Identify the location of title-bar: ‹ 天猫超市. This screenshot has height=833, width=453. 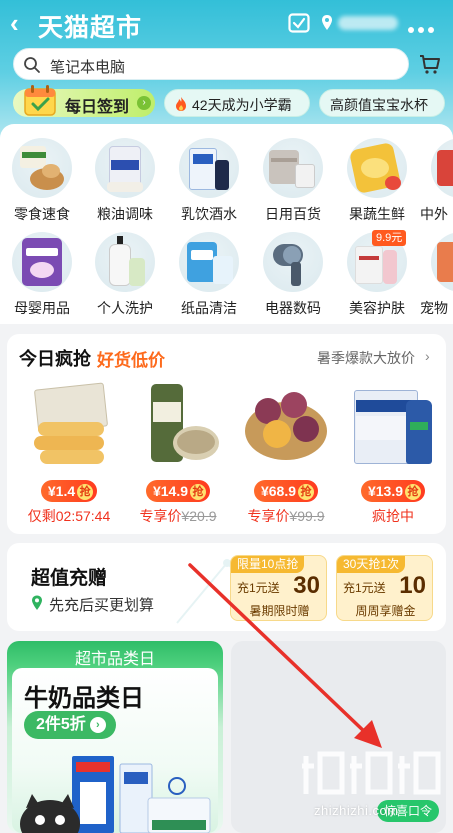
(226, 23).